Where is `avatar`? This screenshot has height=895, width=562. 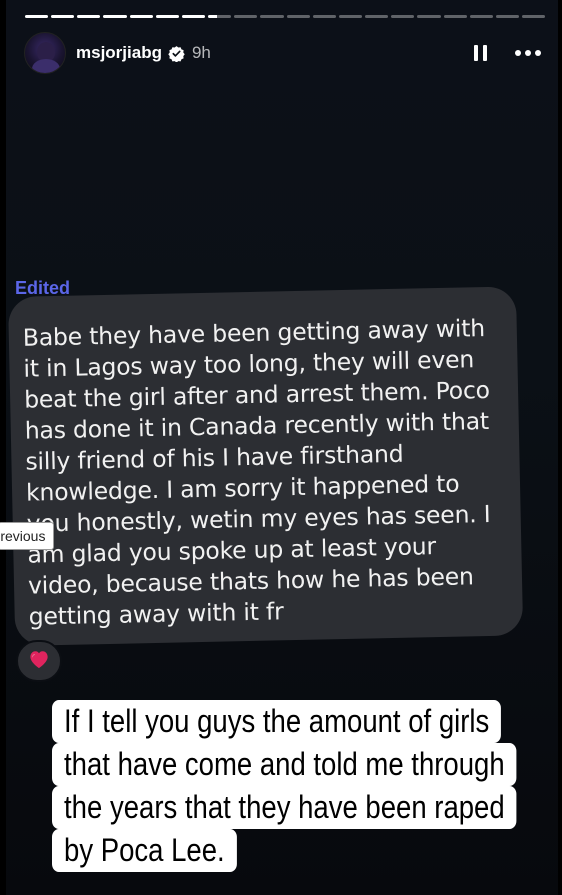
avatar is located at coordinates (45, 53).